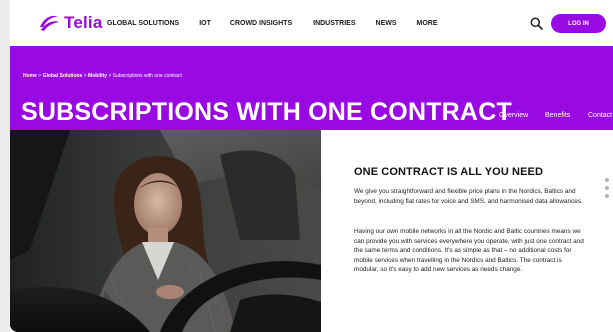  Describe the element at coordinates (49, 23) in the screenshot. I see `telia-pebble-logo-icon` at that location.